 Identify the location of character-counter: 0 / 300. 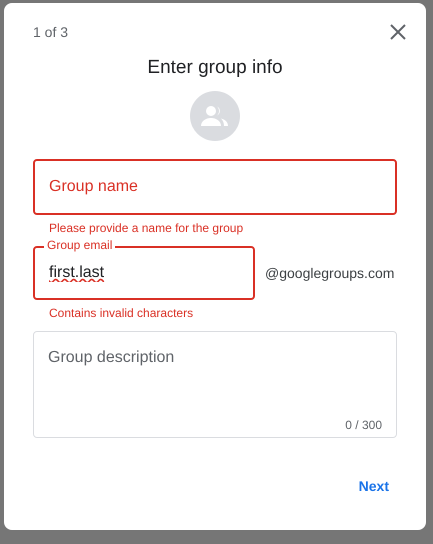
(363, 425).